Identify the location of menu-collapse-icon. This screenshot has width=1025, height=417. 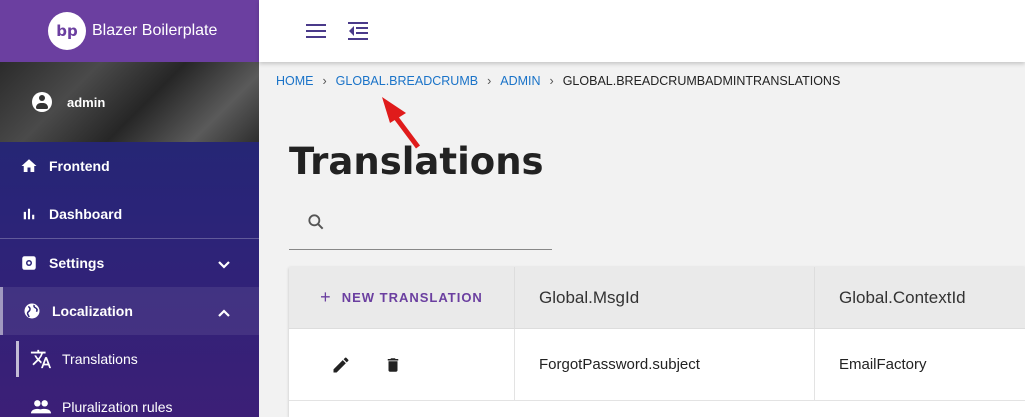
(358, 31).